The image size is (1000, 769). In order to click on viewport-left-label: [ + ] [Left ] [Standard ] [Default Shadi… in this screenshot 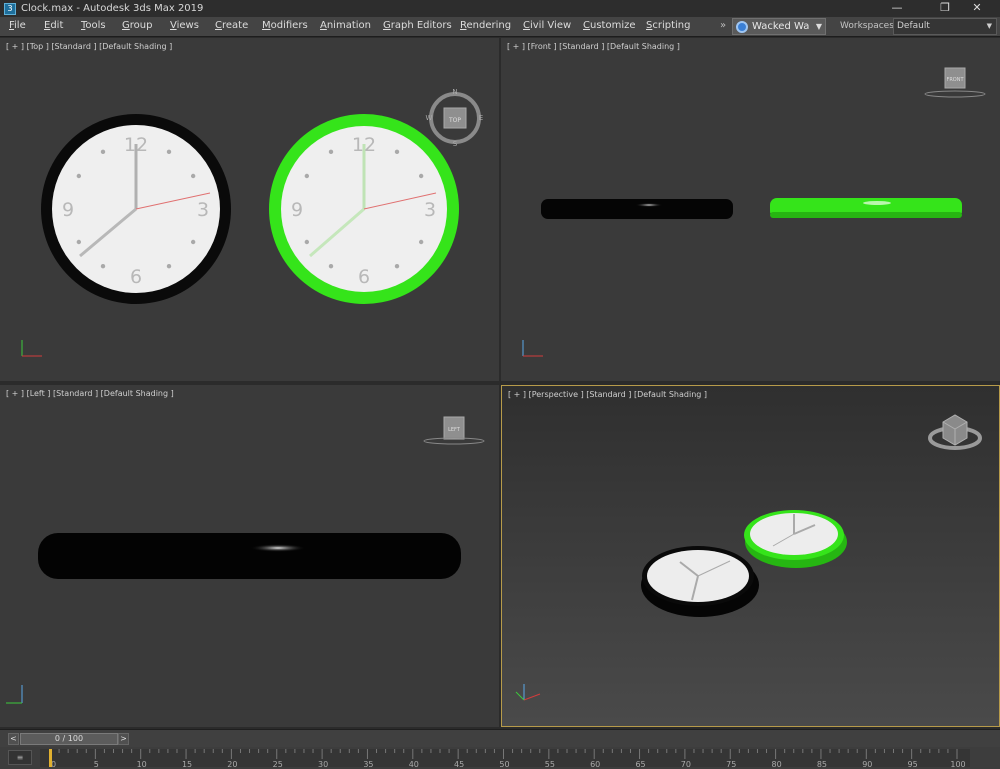, I will do `click(90, 393)`.